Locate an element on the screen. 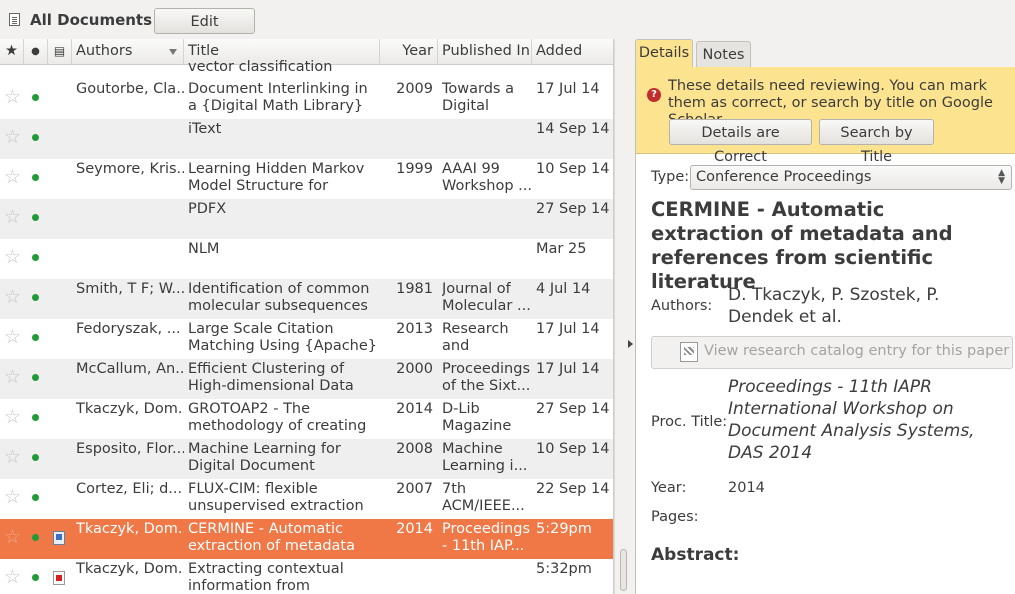 The height and width of the screenshot is (594, 1015). row-year: 2008 is located at coordinates (414, 449).